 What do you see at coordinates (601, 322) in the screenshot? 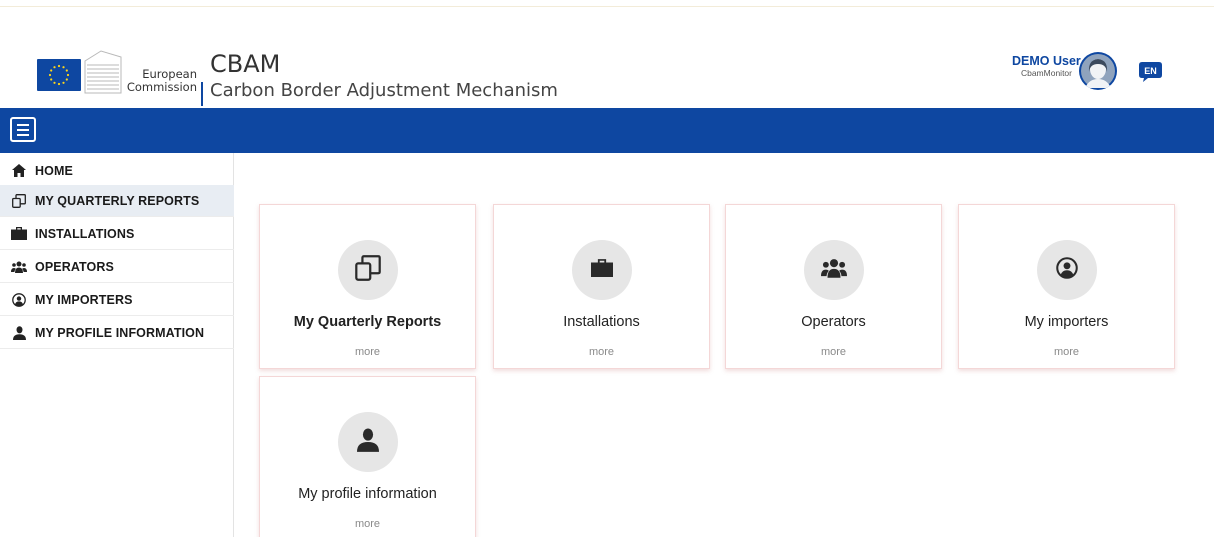
I see `card-title: Installations` at bounding box center [601, 322].